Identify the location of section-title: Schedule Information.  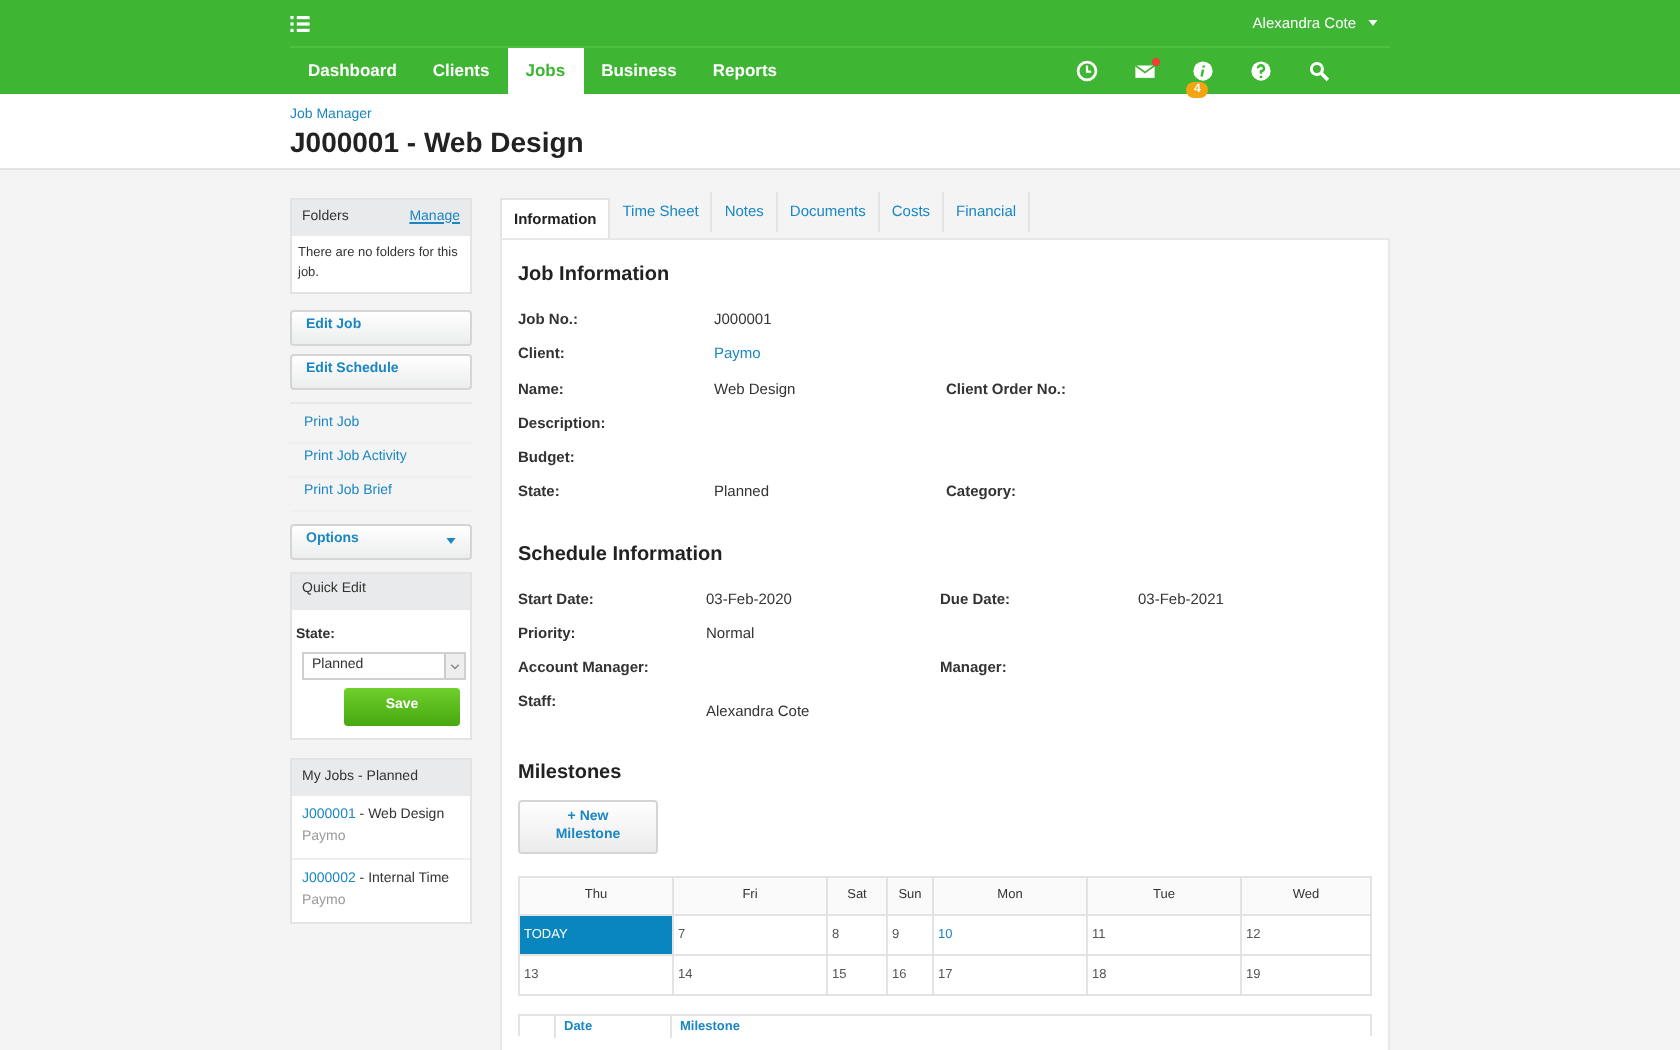
(621, 555).